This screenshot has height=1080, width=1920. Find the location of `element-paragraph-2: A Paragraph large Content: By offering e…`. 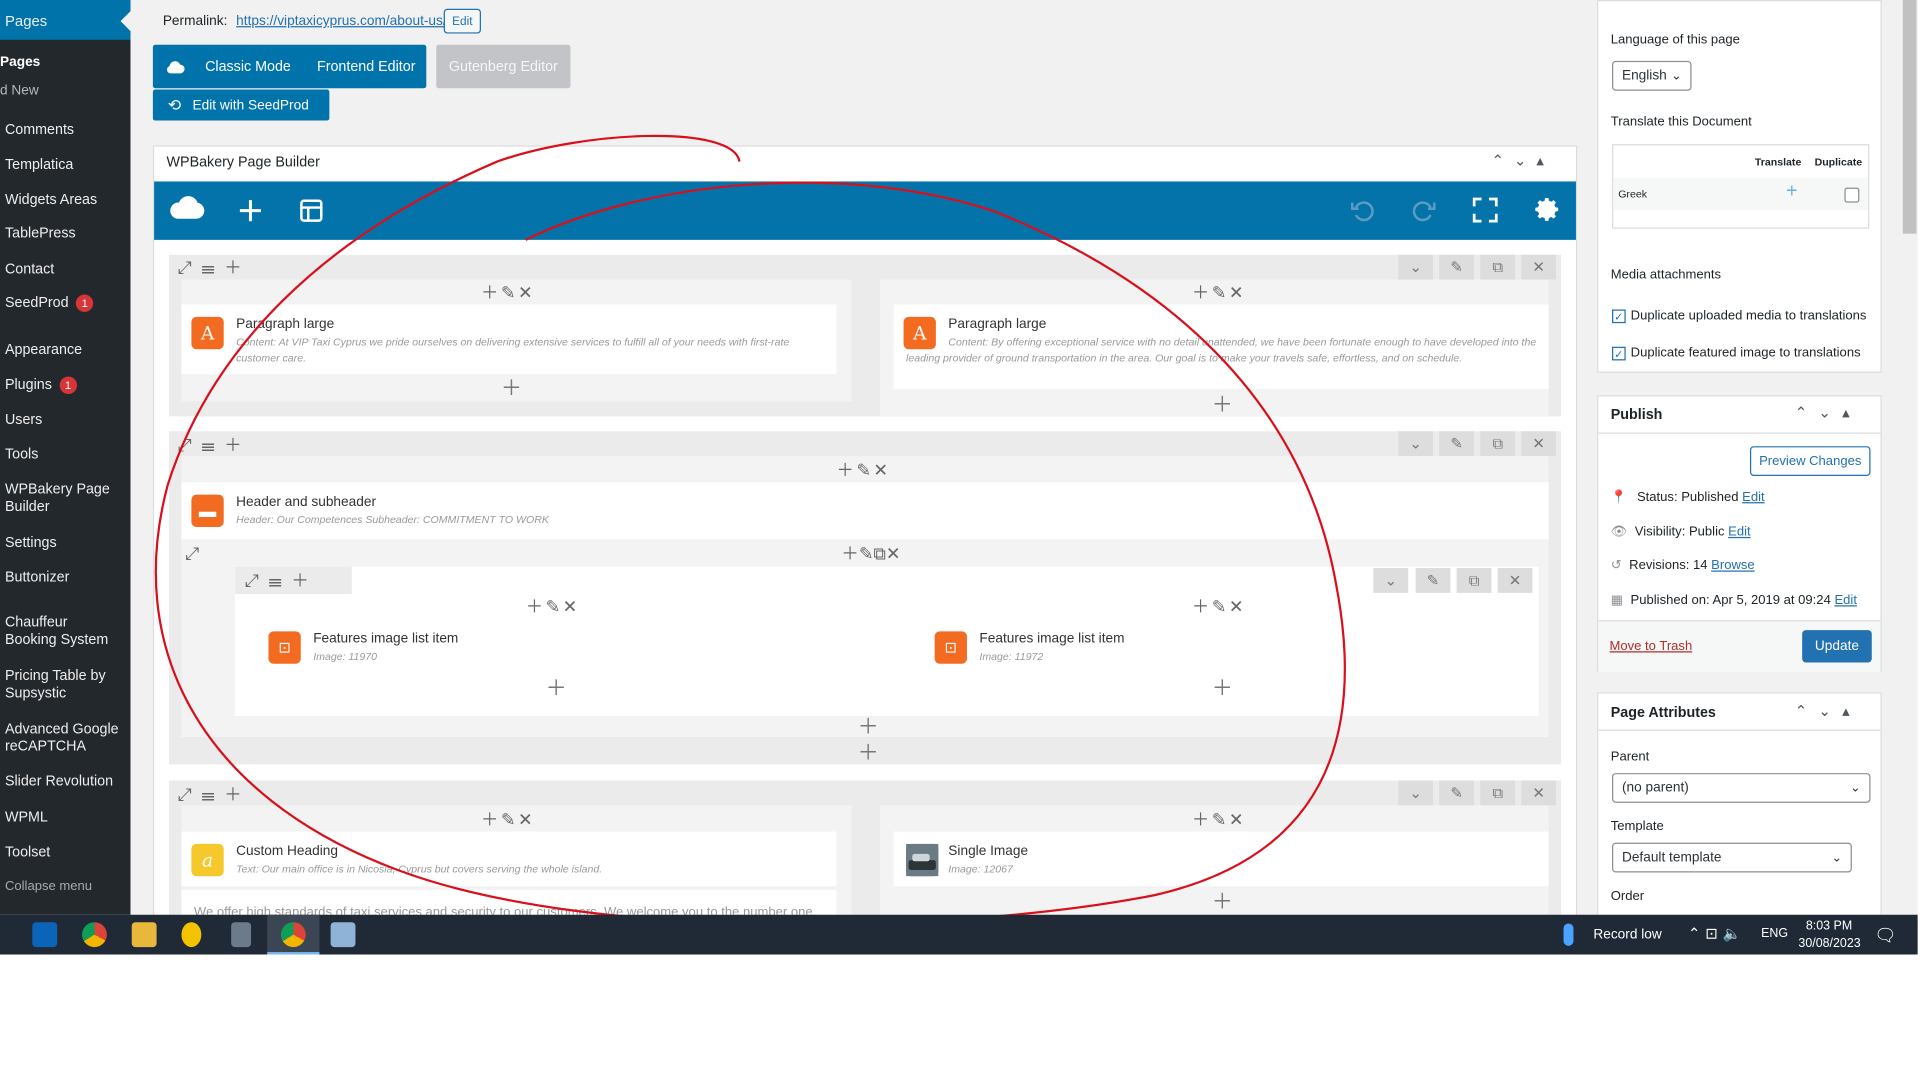

element-paragraph-2: A Paragraph large Content: By offering e… is located at coordinates (1221, 347).